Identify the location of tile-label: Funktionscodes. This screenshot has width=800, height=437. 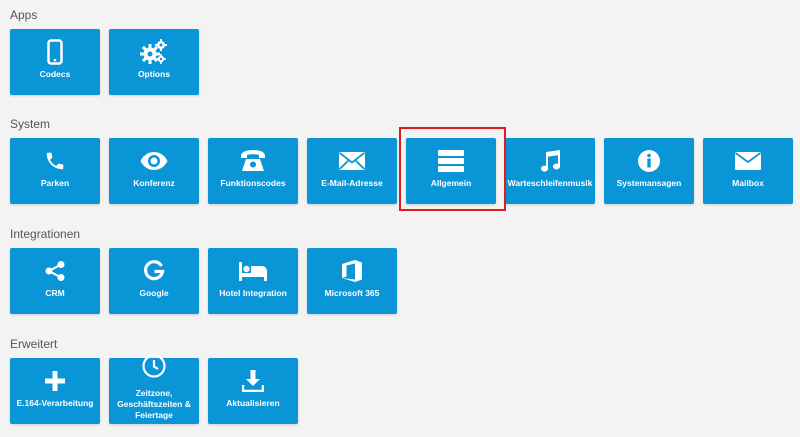
(253, 183).